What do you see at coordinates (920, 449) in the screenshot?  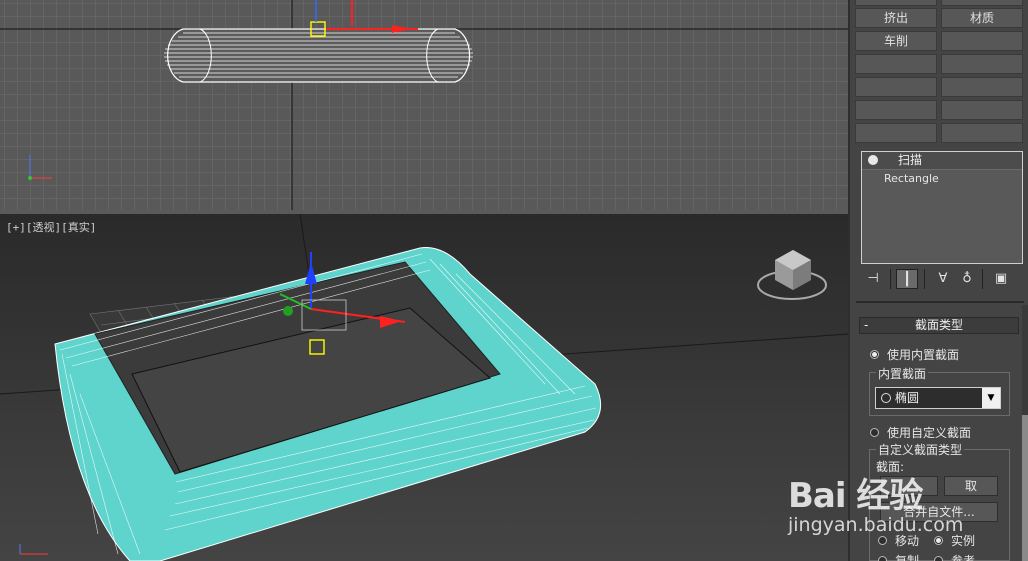 I see `custom-section-group-title: 自定义截面类型` at bounding box center [920, 449].